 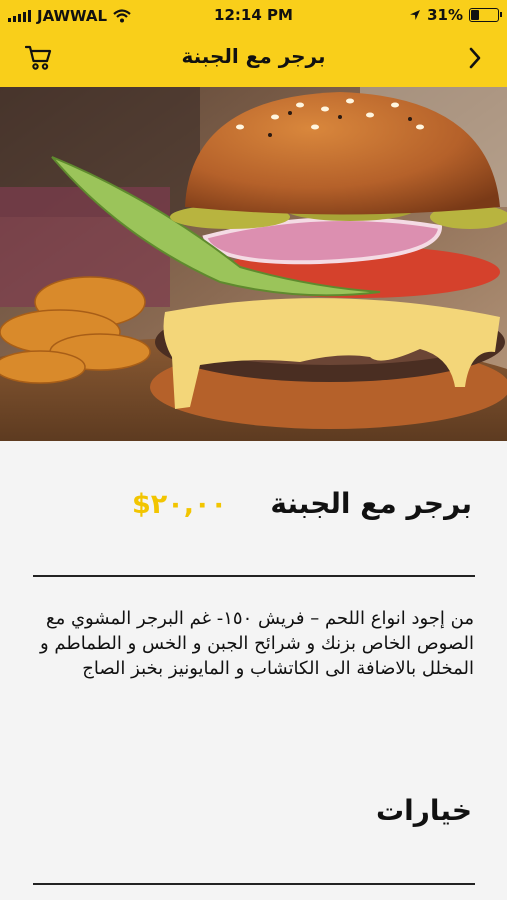 What do you see at coordinates (371, 503) in the screenshot?
I see `product-name: برجر مع الجبنة` at bounding box center [371, 503].